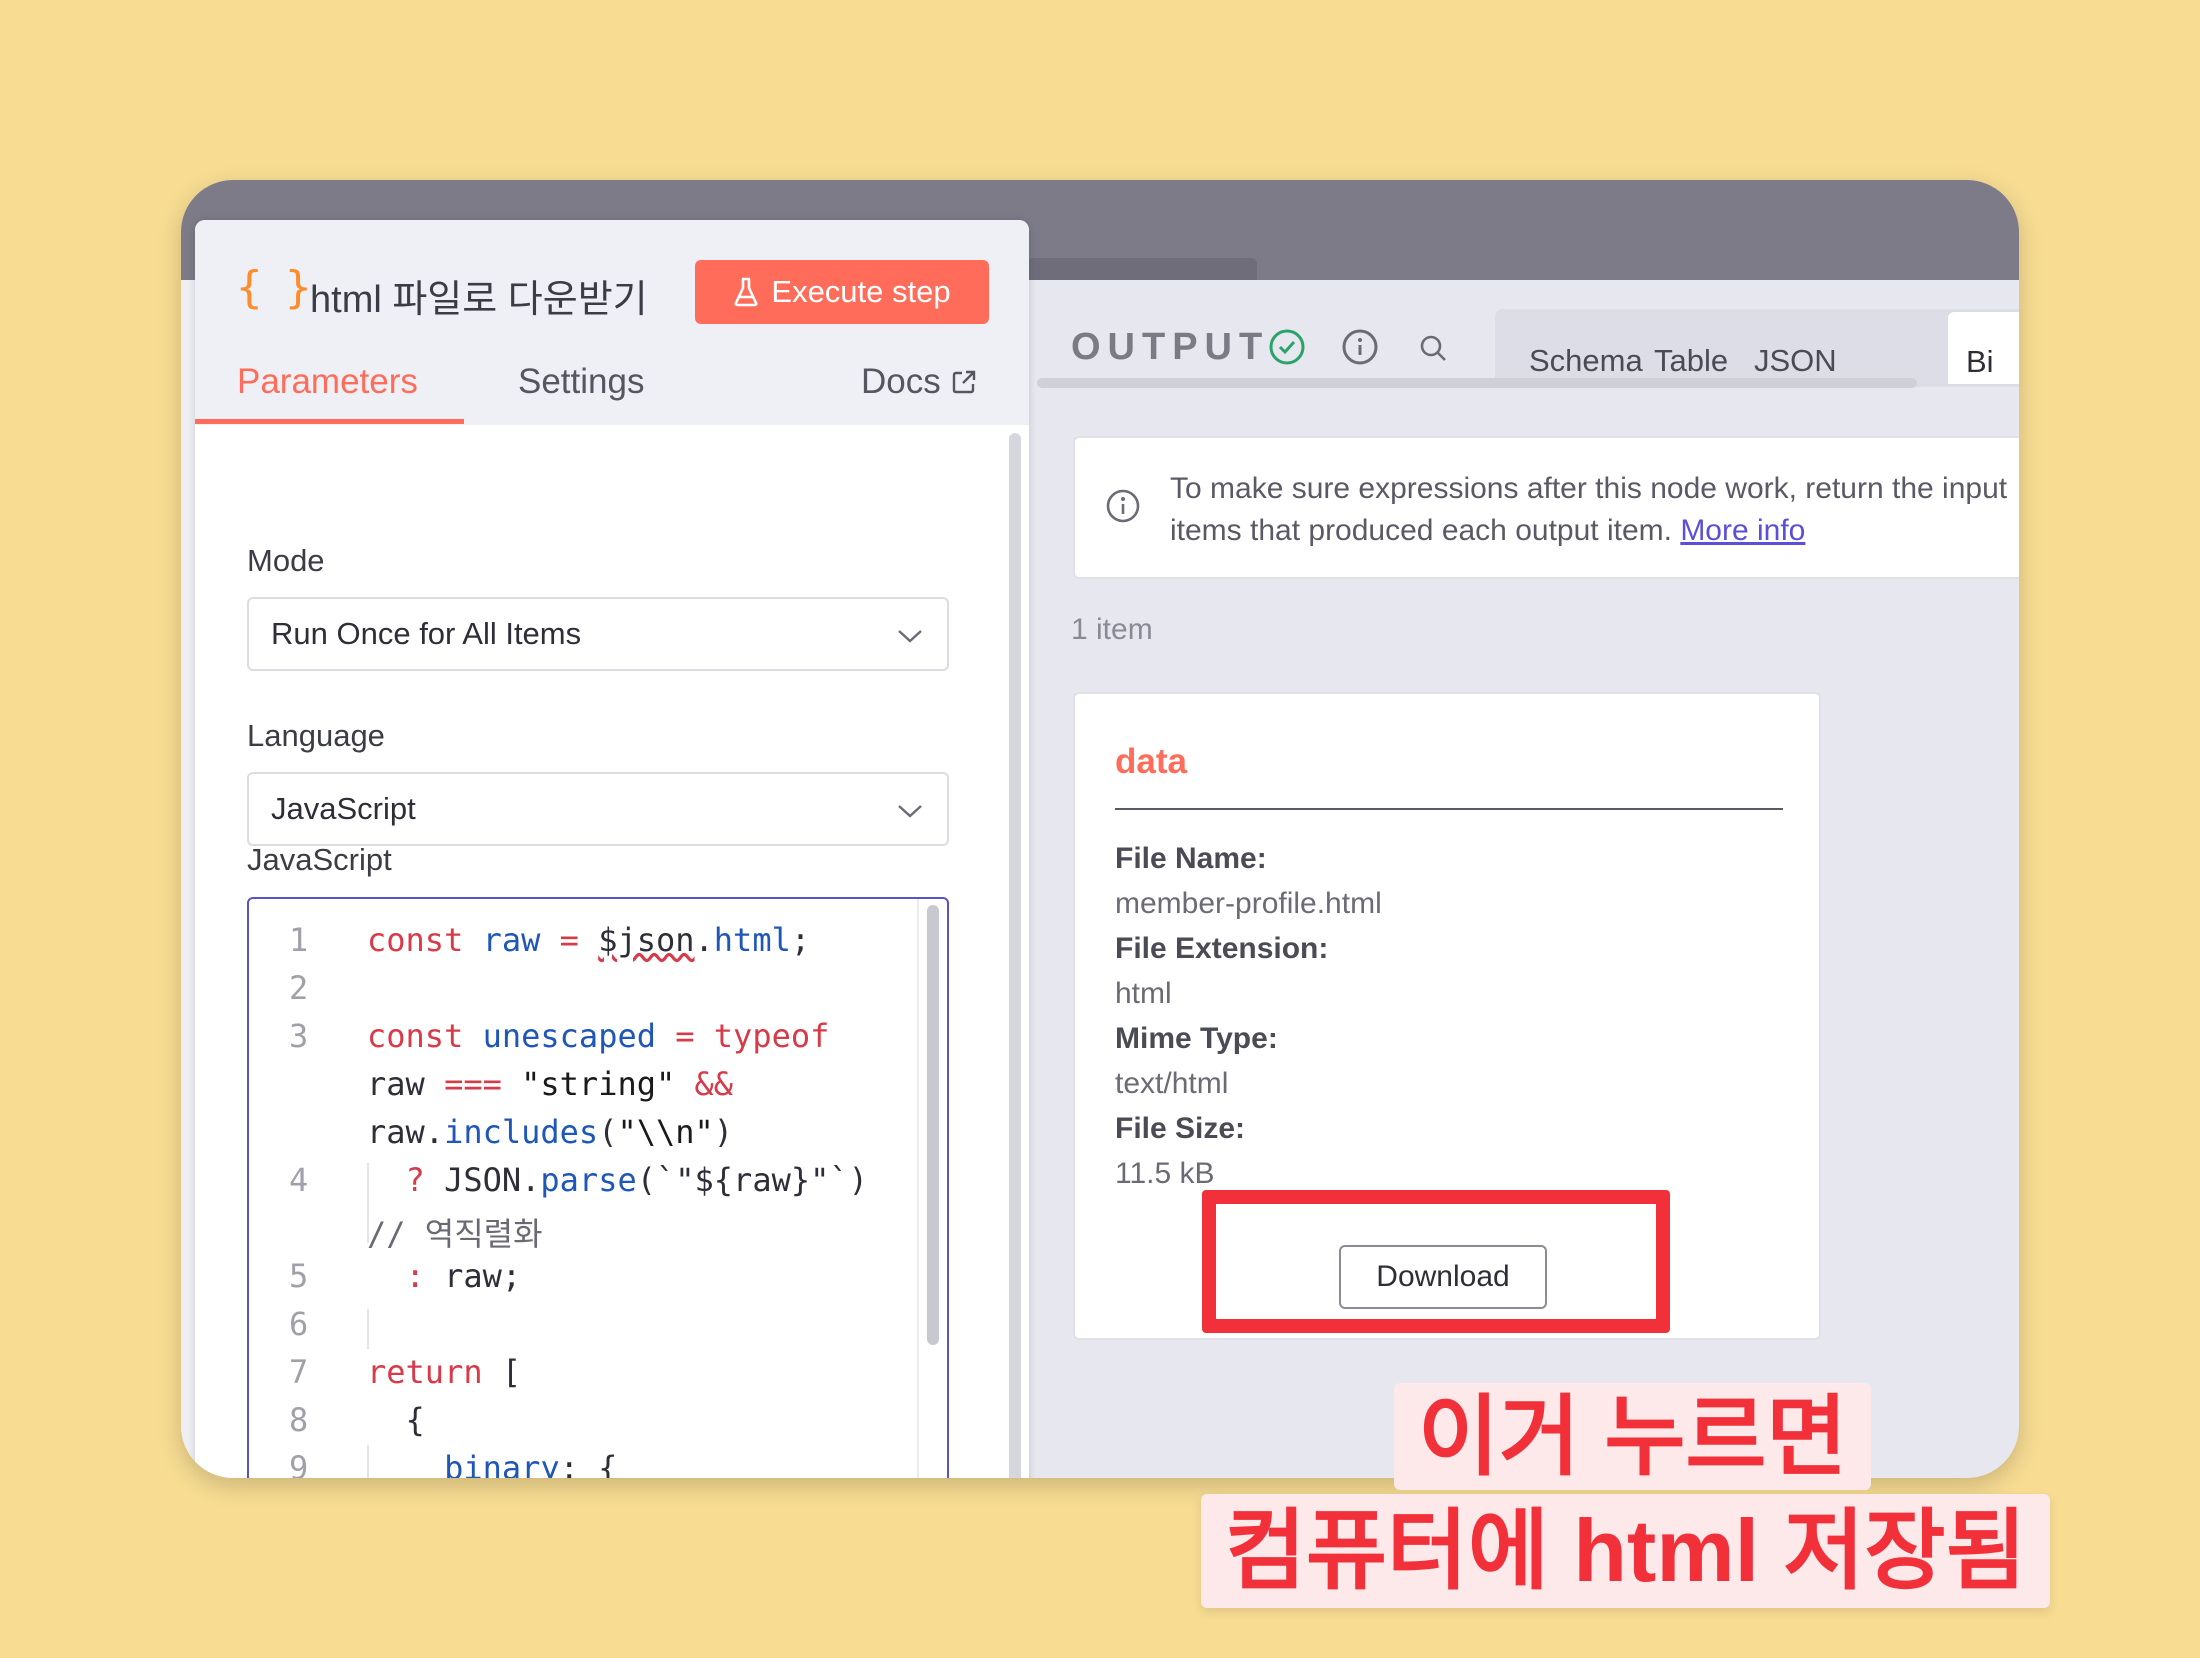  What do you see at coordinates (933, 1125) in the screenshot?
I see `code-scrollbar` at bounding box center [933, 1125].